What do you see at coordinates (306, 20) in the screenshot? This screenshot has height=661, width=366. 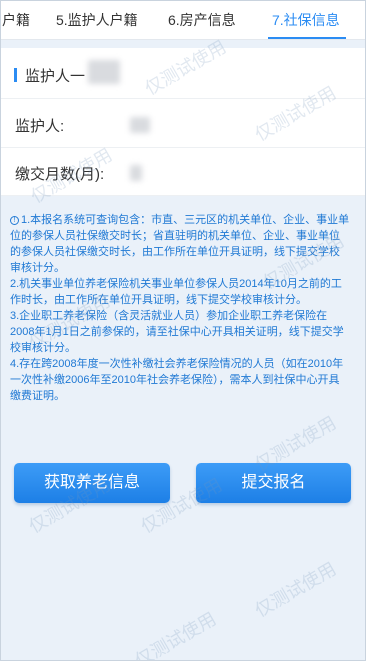 I see `tab-social-security-info: 7.社保信息` at bounding box center [306, 20].